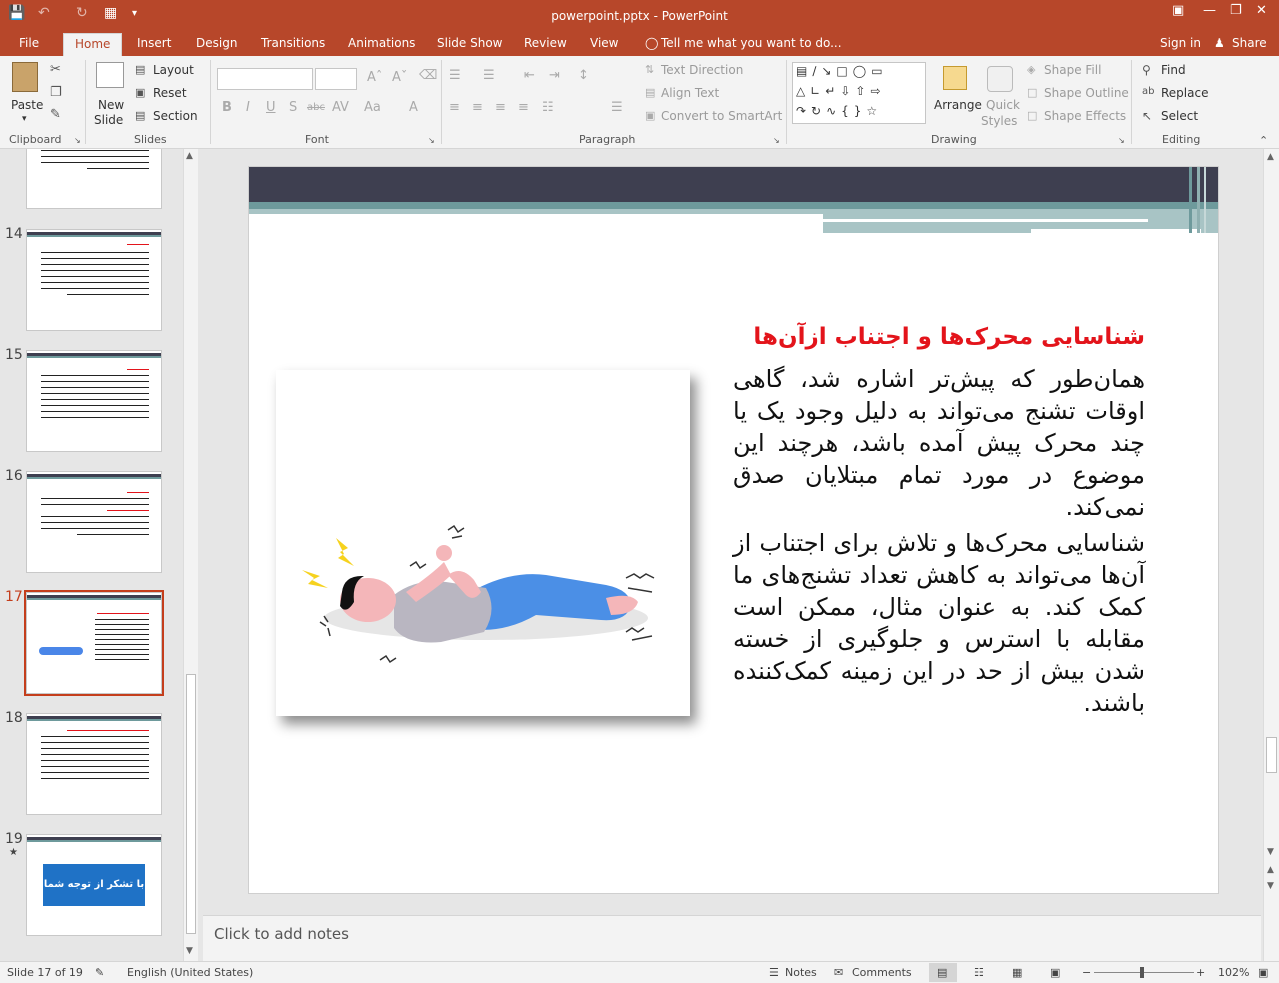 The height and width of the screenshot is (983, 1279). I want to click on text-direction-button: Text Direction, so click(702, 70).